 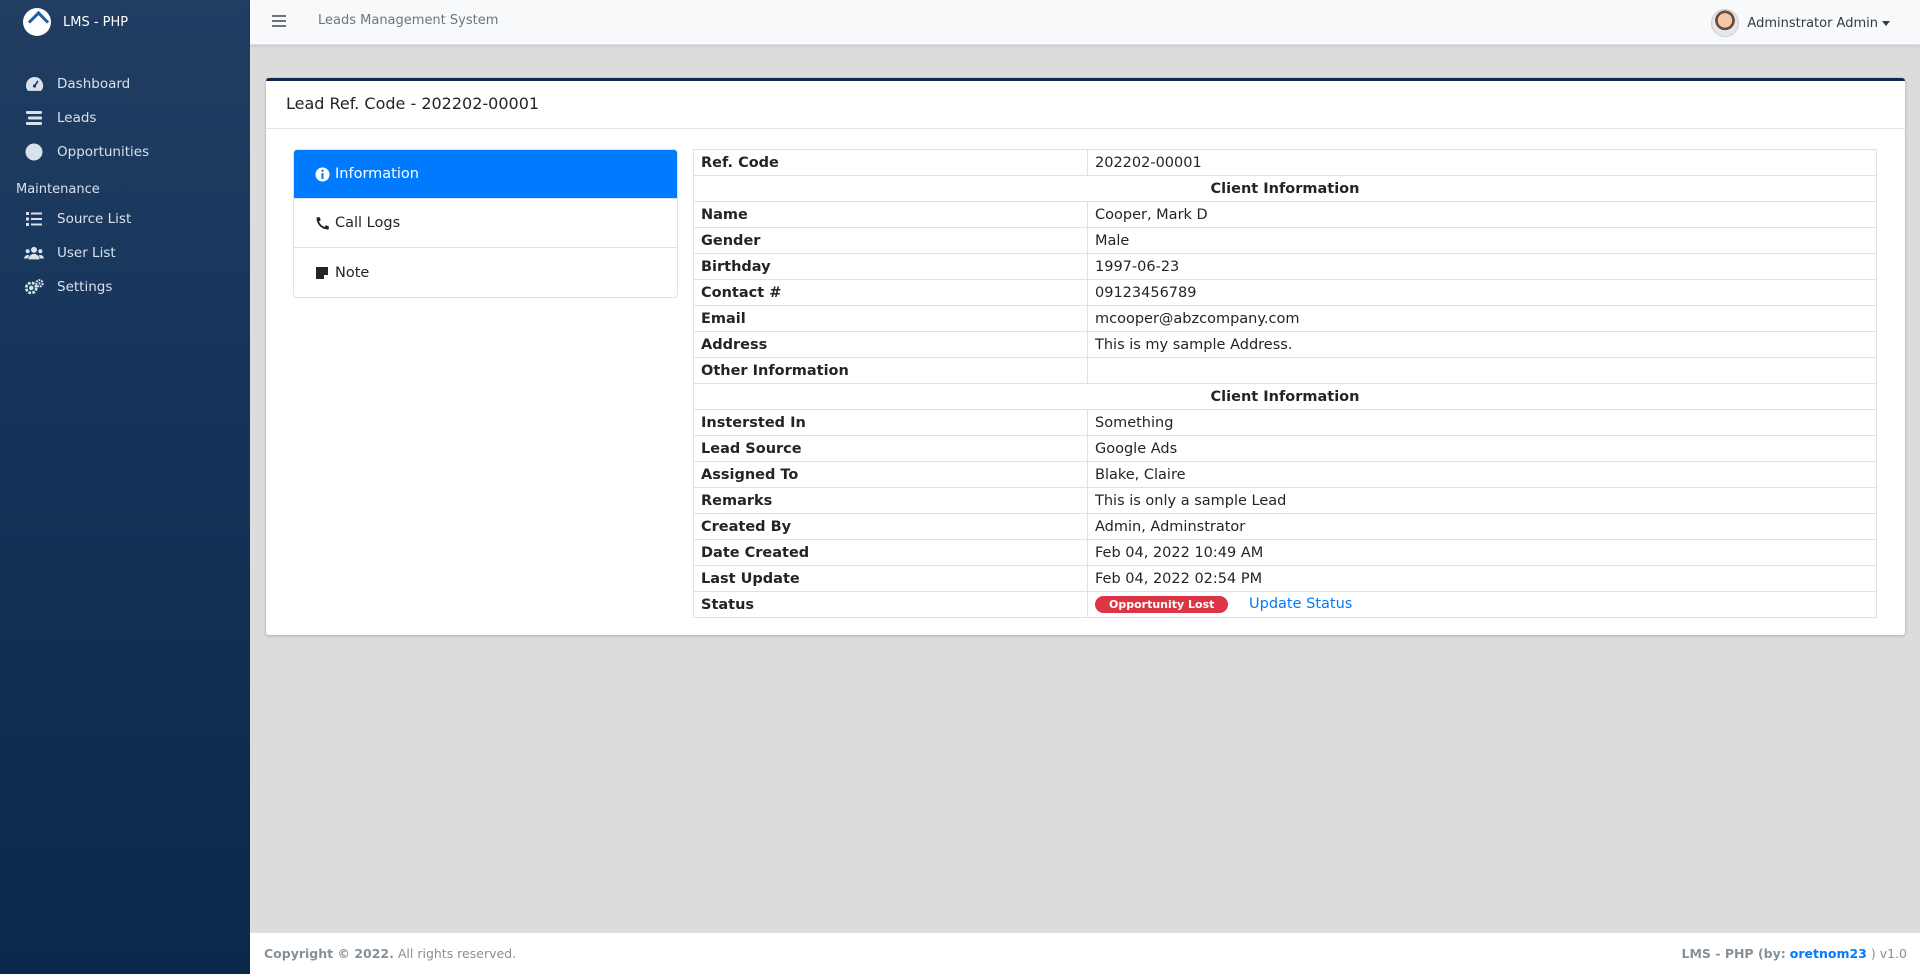 What do you see at coordinates (34, 118) in the screenshot?
I see `leads-icon` at bounding box center [34, 118].